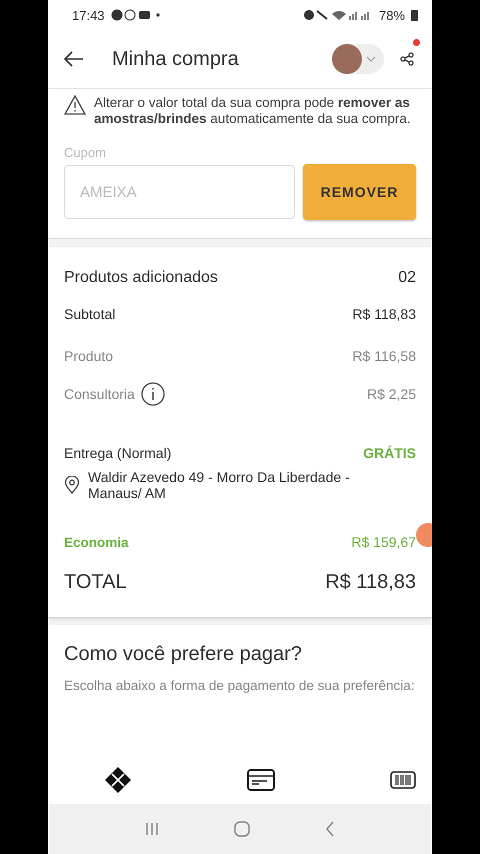 Image resolution: width=480 pixels, height=854 pixels. Describe the element at coordinates (152, 394) in the screenshot. I see `info-icon` at that location.